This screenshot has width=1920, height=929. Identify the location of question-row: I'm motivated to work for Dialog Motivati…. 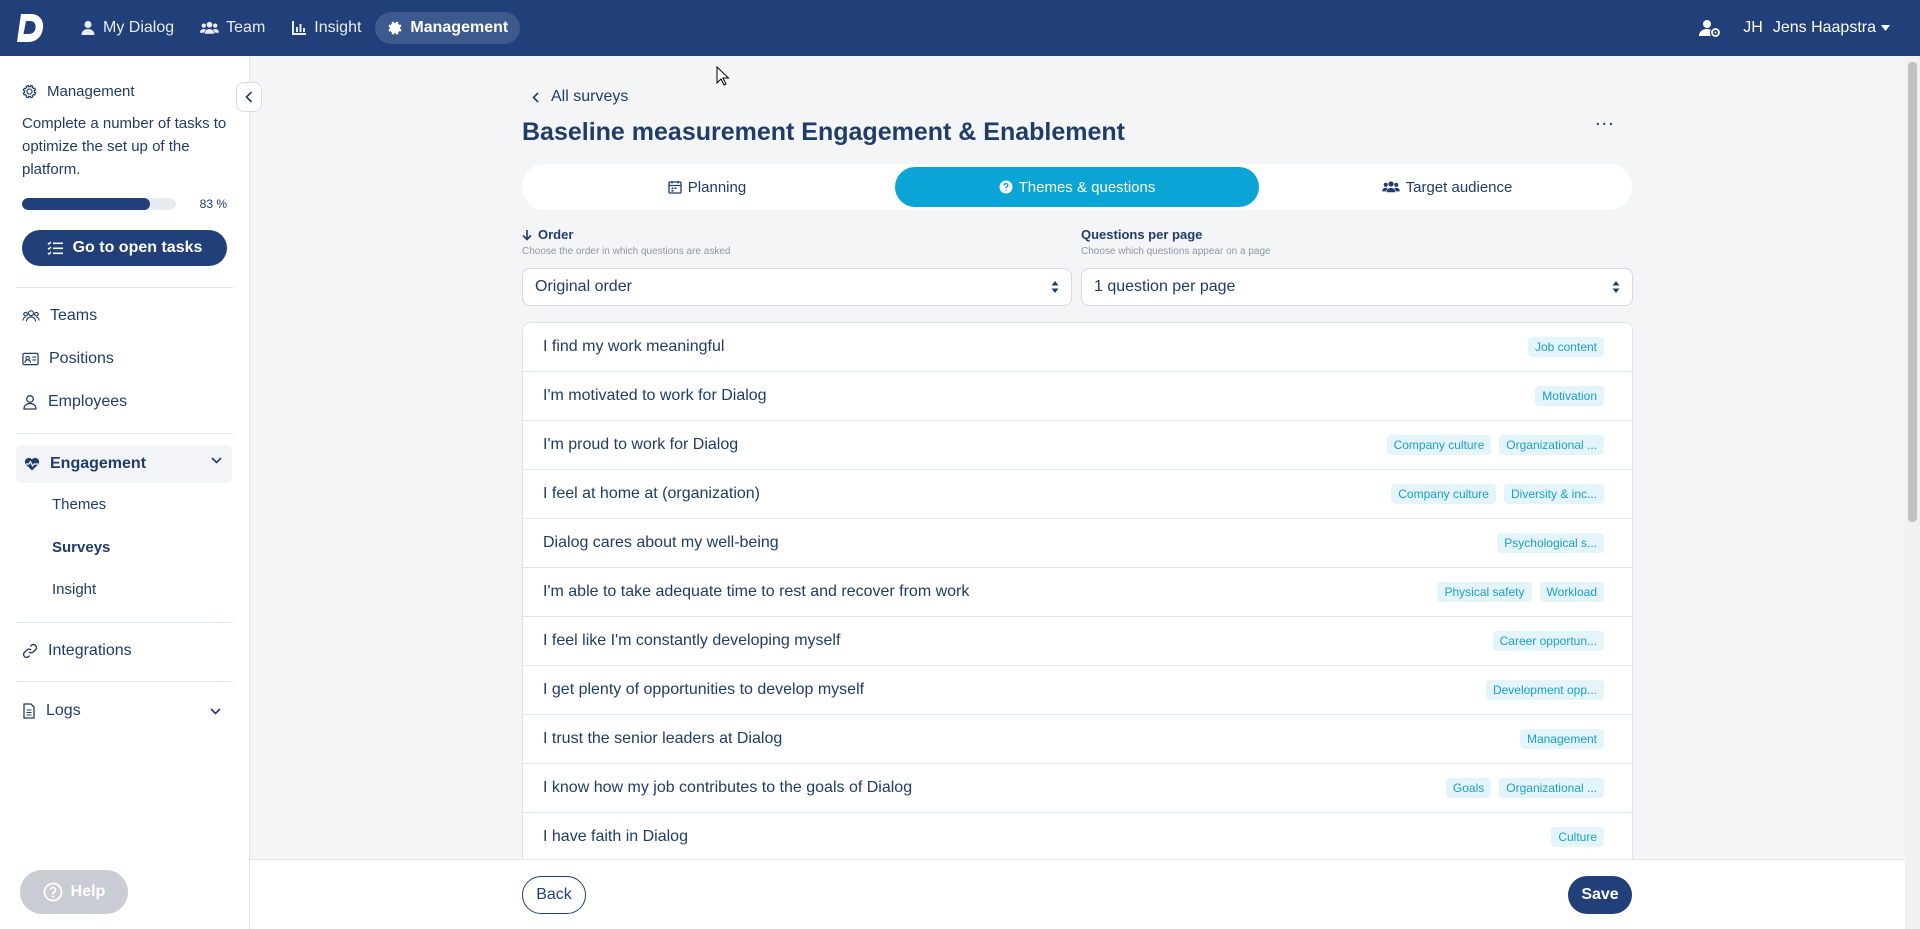
(1077, 396).